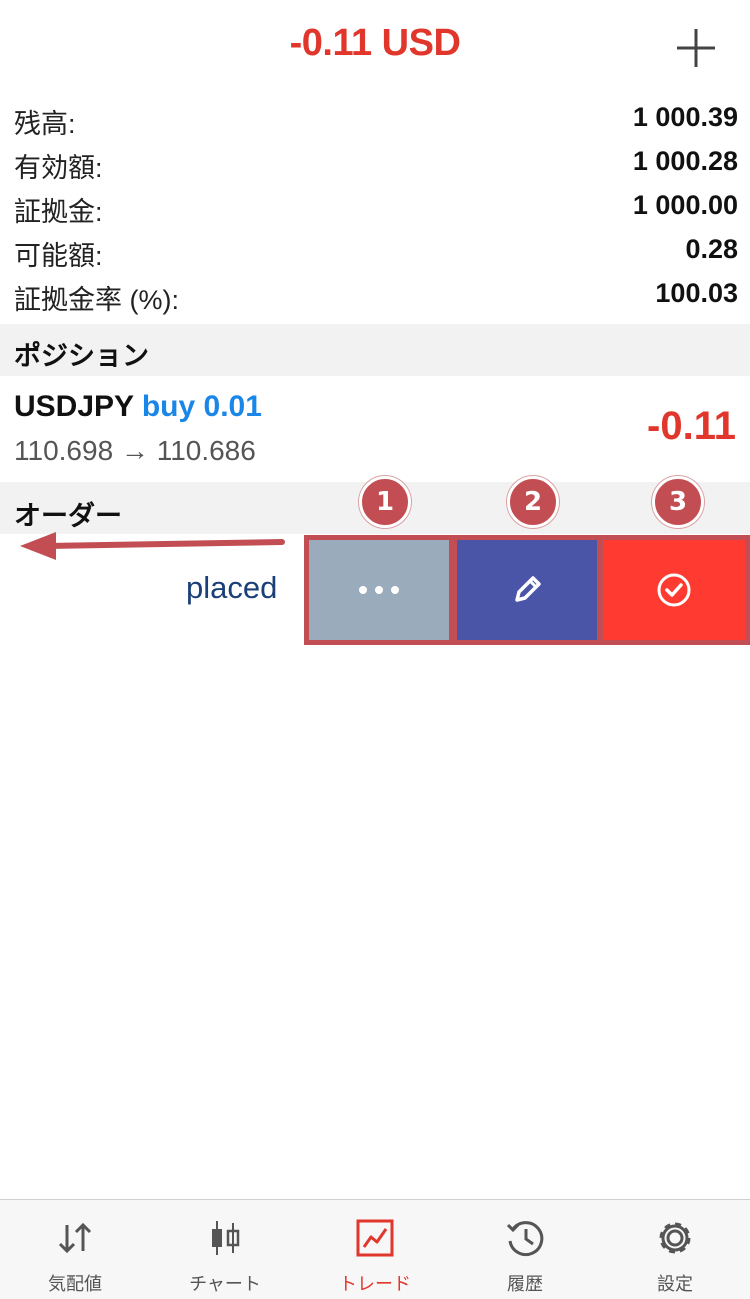 This screenshot has width=750, height=1299. Describe the element at coordinates (675, 1238) in the screenshot. I see `settings-icon` at that location.